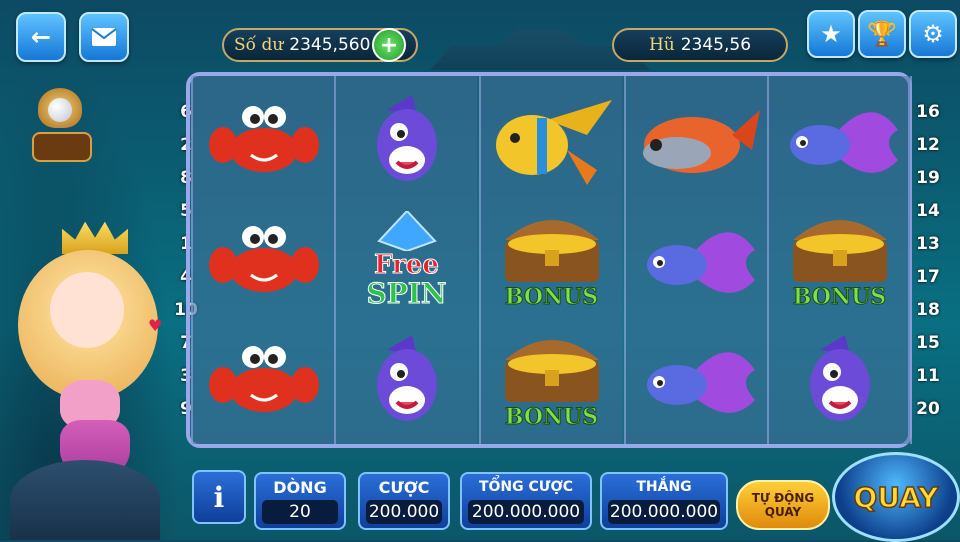 Image resolution: width=960 pixels, height=542 pixels. I want to click on add-balance-button: +, so click(389, 45).